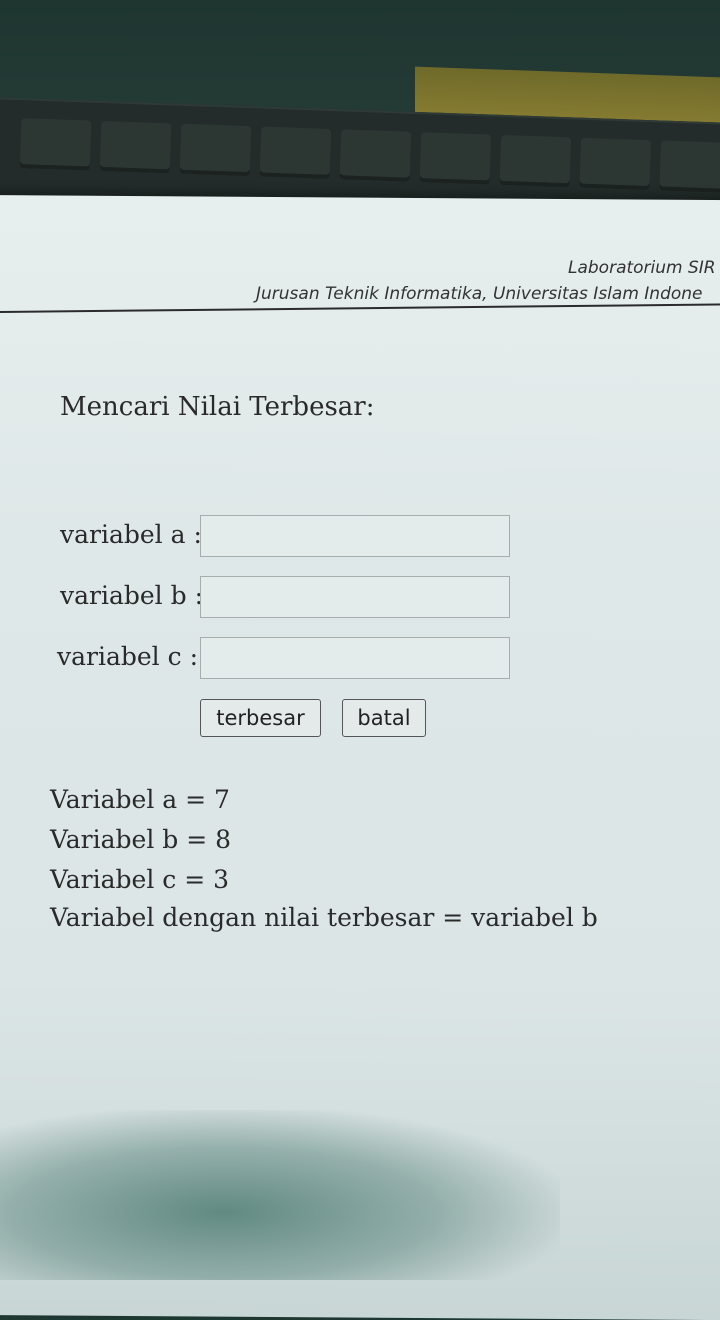  I want to click on result-line-a: Variabel a = 7, so click(140, 799).